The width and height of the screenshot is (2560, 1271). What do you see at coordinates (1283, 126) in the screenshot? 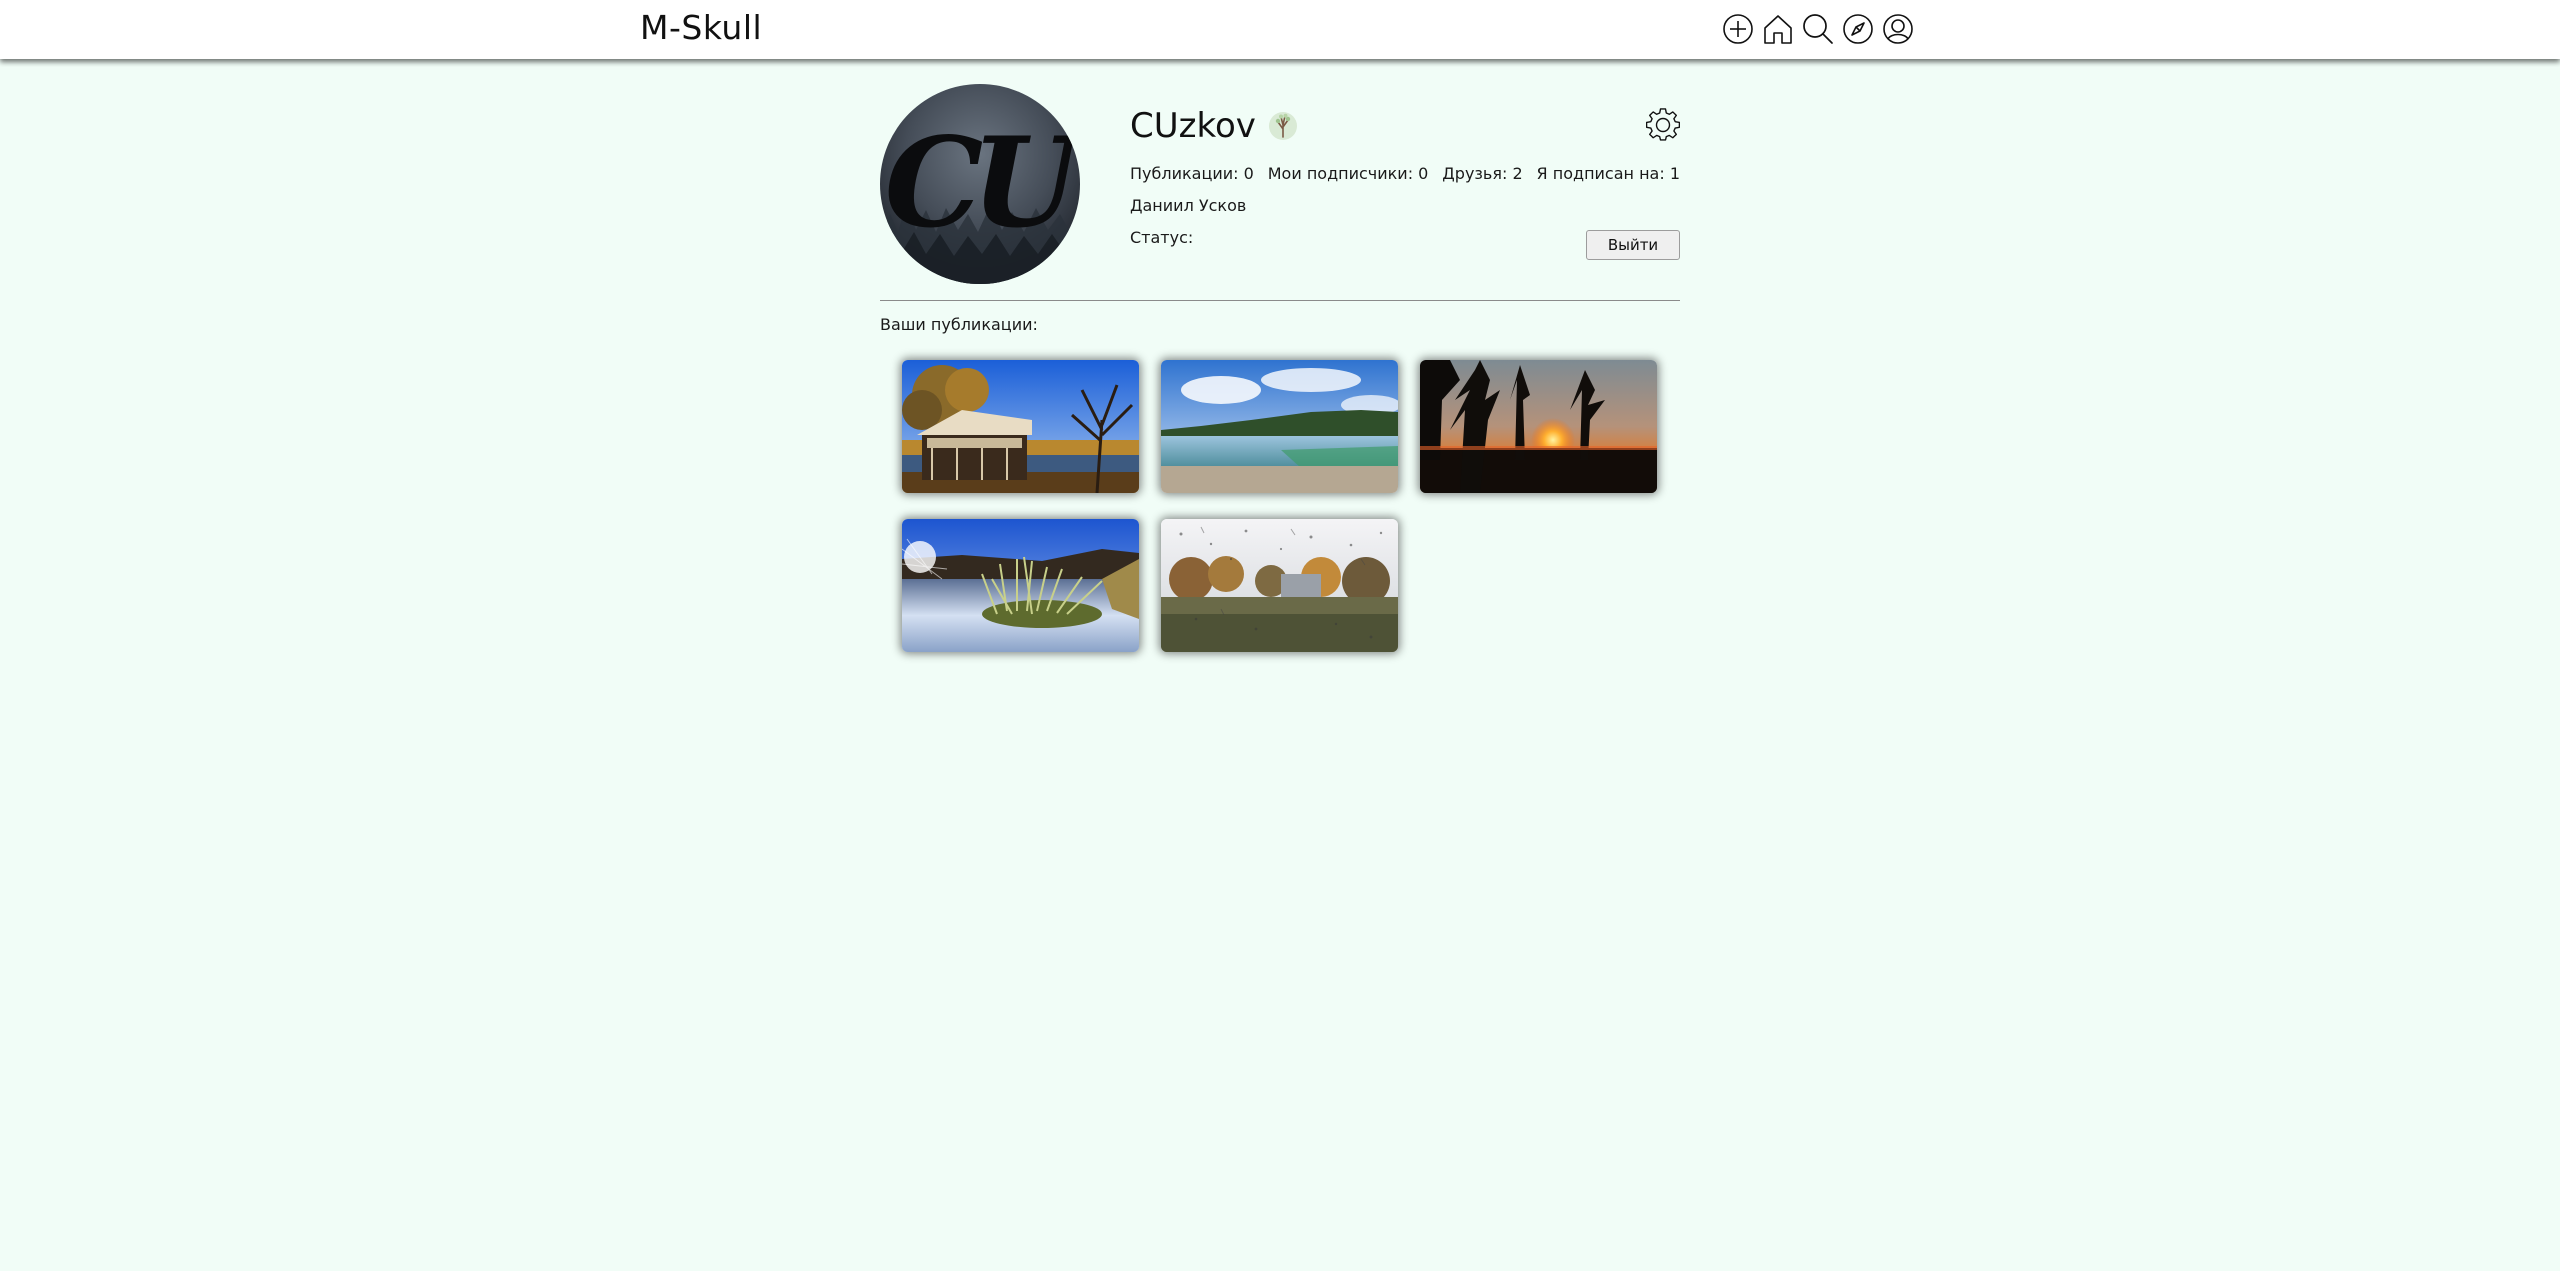
I see `tree-icon` at bounding box center [1283, 126].